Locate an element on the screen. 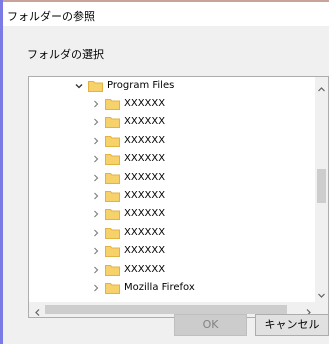  title-bar: フォルダーの参照 is located at coordinates (166, 14).